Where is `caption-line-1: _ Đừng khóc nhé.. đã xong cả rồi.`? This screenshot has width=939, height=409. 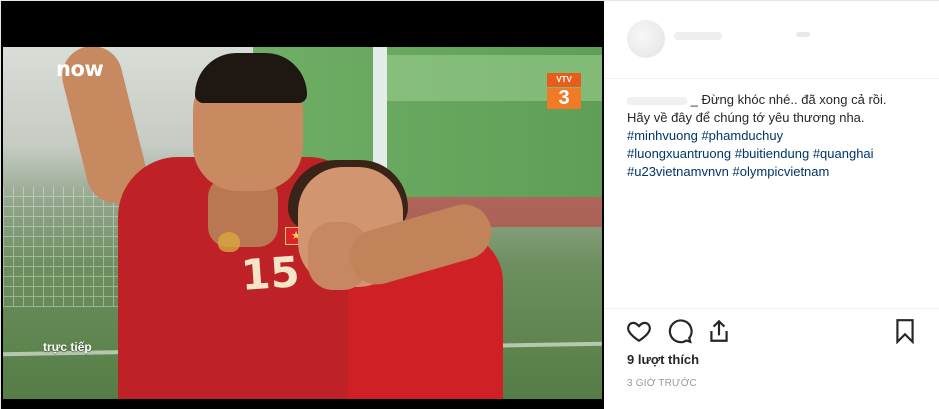
caption-line-1: _ Đừng khóc nhé.. đã xong cả rồi. is located at coordinates (777, 100).